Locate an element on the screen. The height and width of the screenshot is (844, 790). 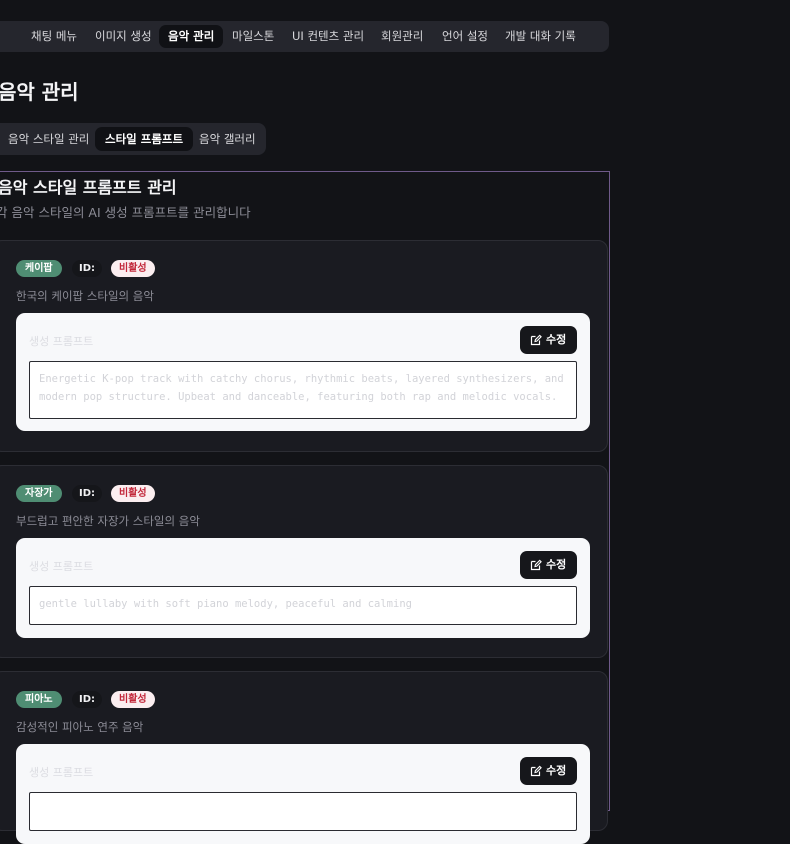
panel-description: 각 음악 스타일의 AI 생성 프롬프트를 관리합니다 is located at coordinates (125, 212).